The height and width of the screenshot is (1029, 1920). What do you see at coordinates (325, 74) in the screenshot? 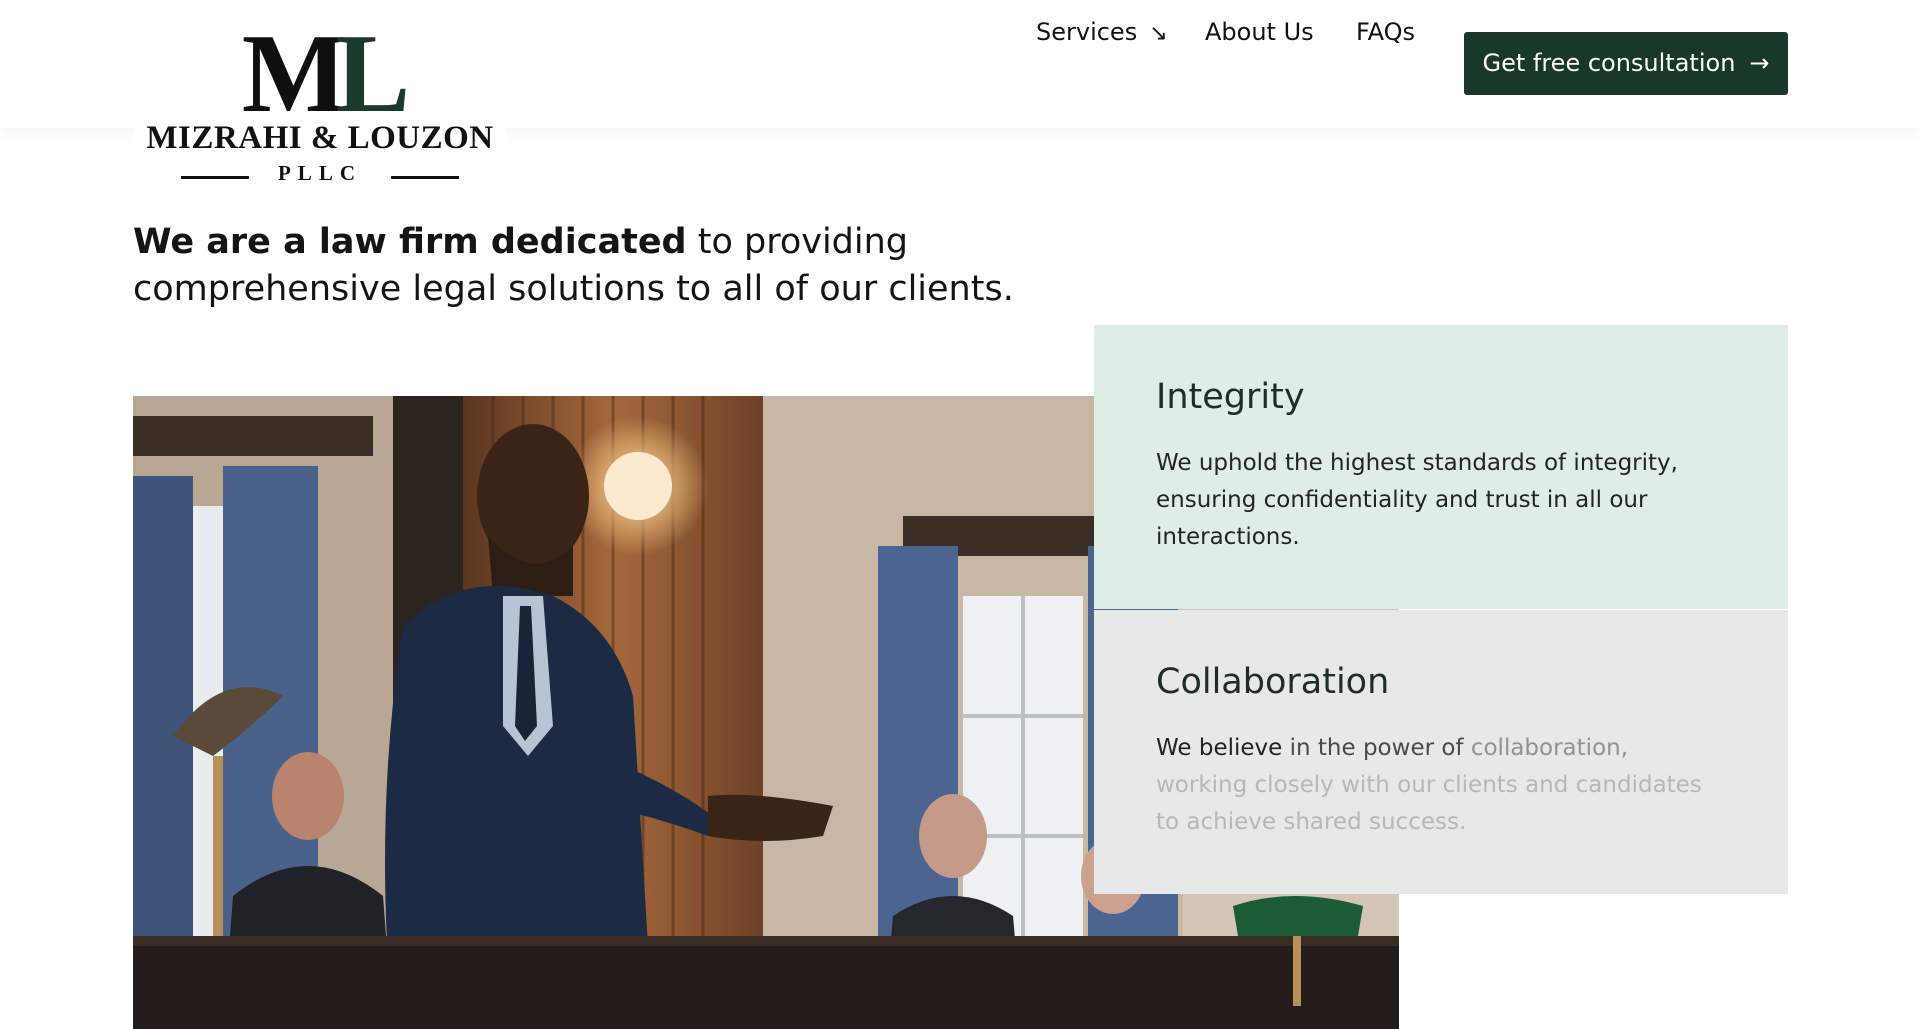
I see `logo-monogram: ML` at bounding box center [325, 74].